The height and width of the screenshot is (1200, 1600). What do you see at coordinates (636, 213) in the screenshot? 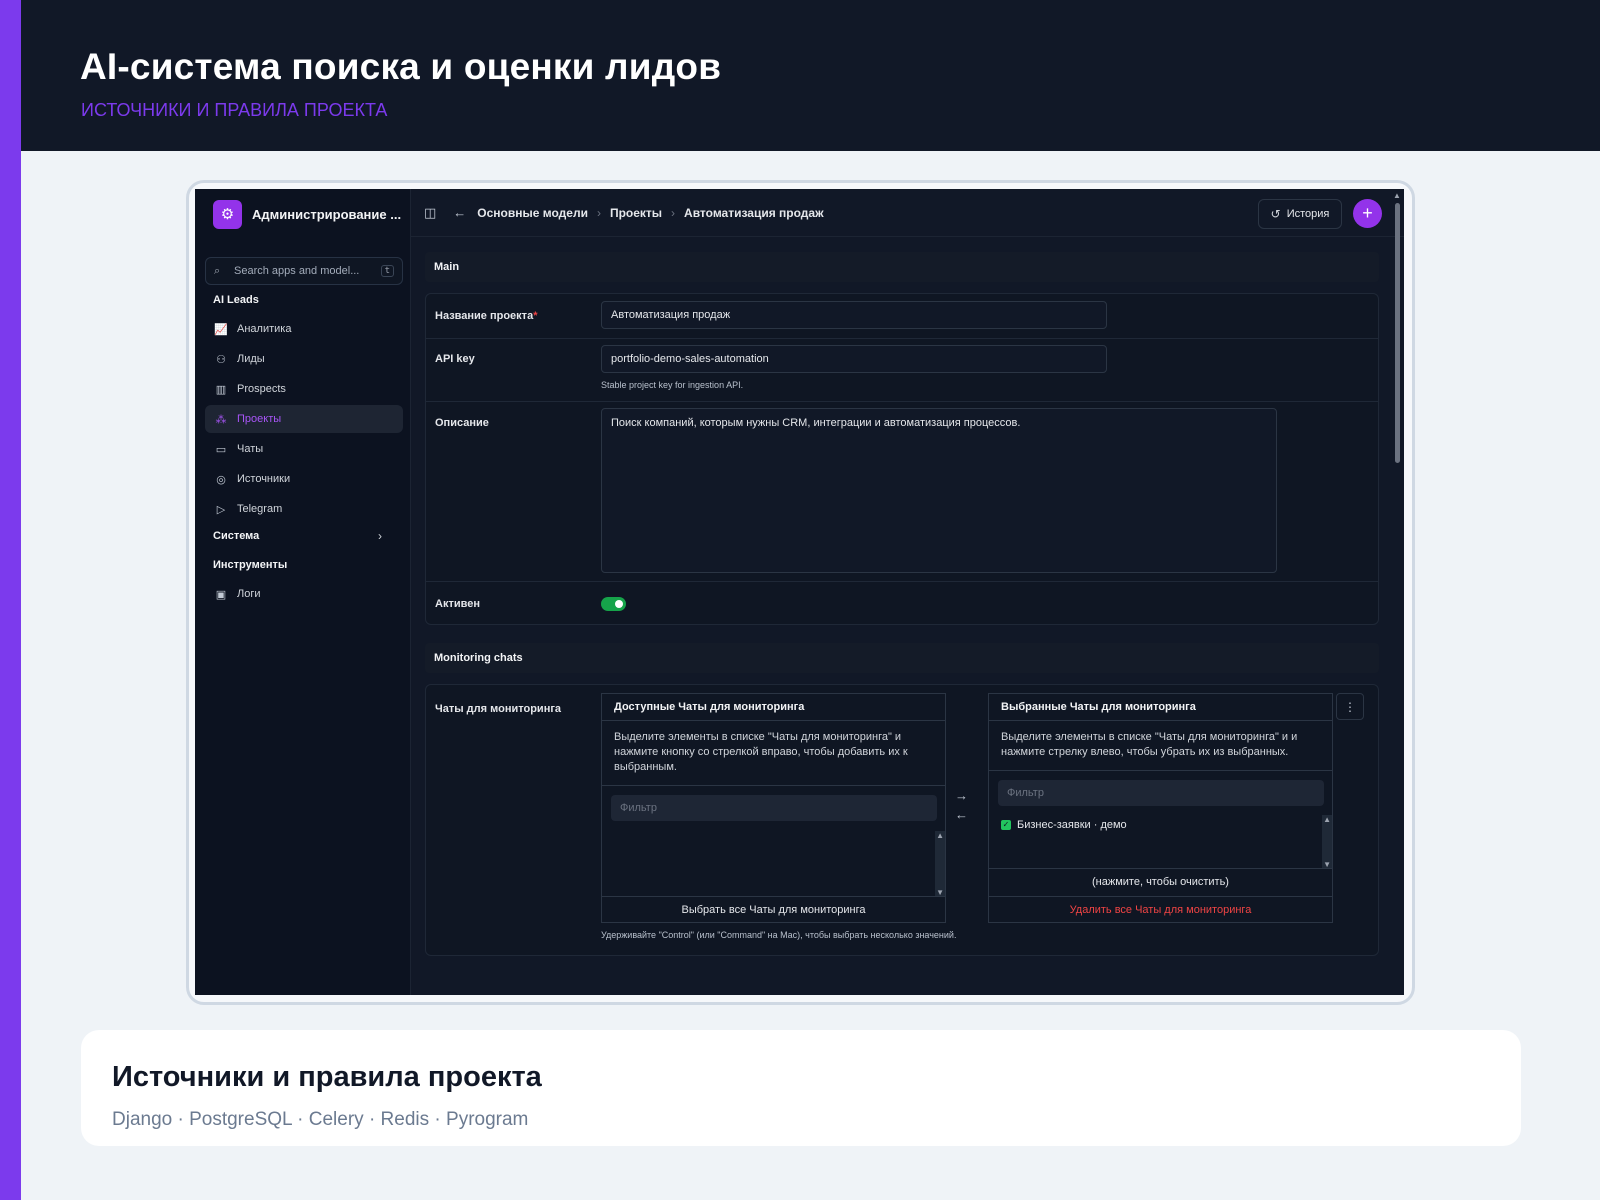
I see `breadcrumb-projects: Проекты` at bounding box center [636, 213].